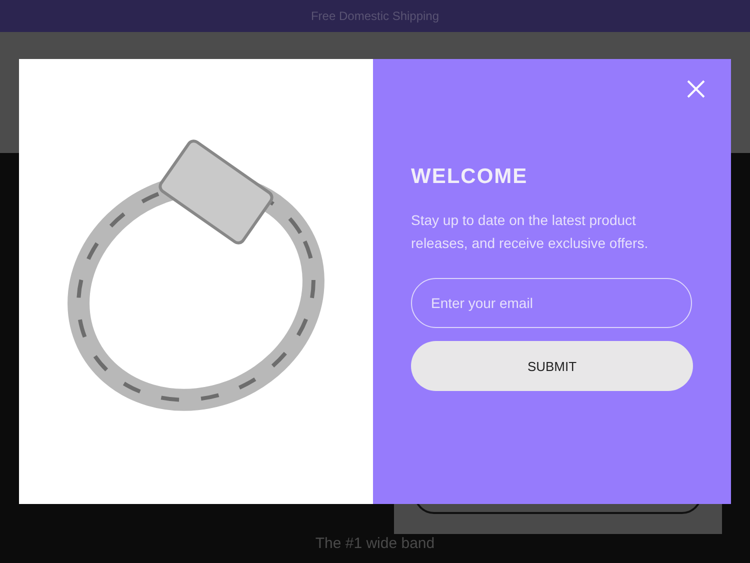 The image size is (750, 563). What do you see at coordinates (375, 543) in the screenshot?
I see `hero-caption: The #1 wide band` at bounding box center [375, 543].